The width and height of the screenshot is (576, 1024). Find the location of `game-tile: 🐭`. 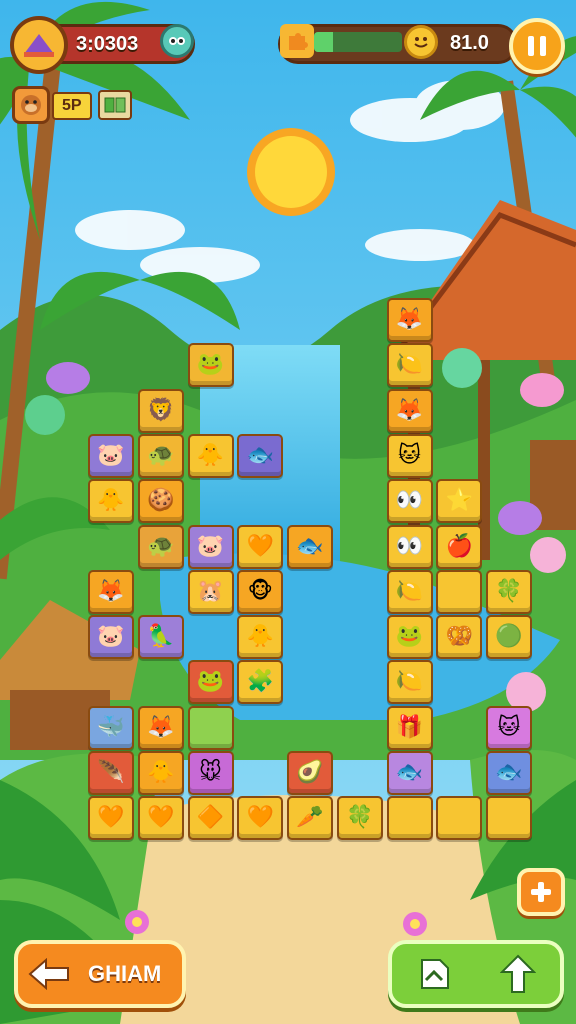

game-tile: 🐭 is located at coordinates (210, 773).